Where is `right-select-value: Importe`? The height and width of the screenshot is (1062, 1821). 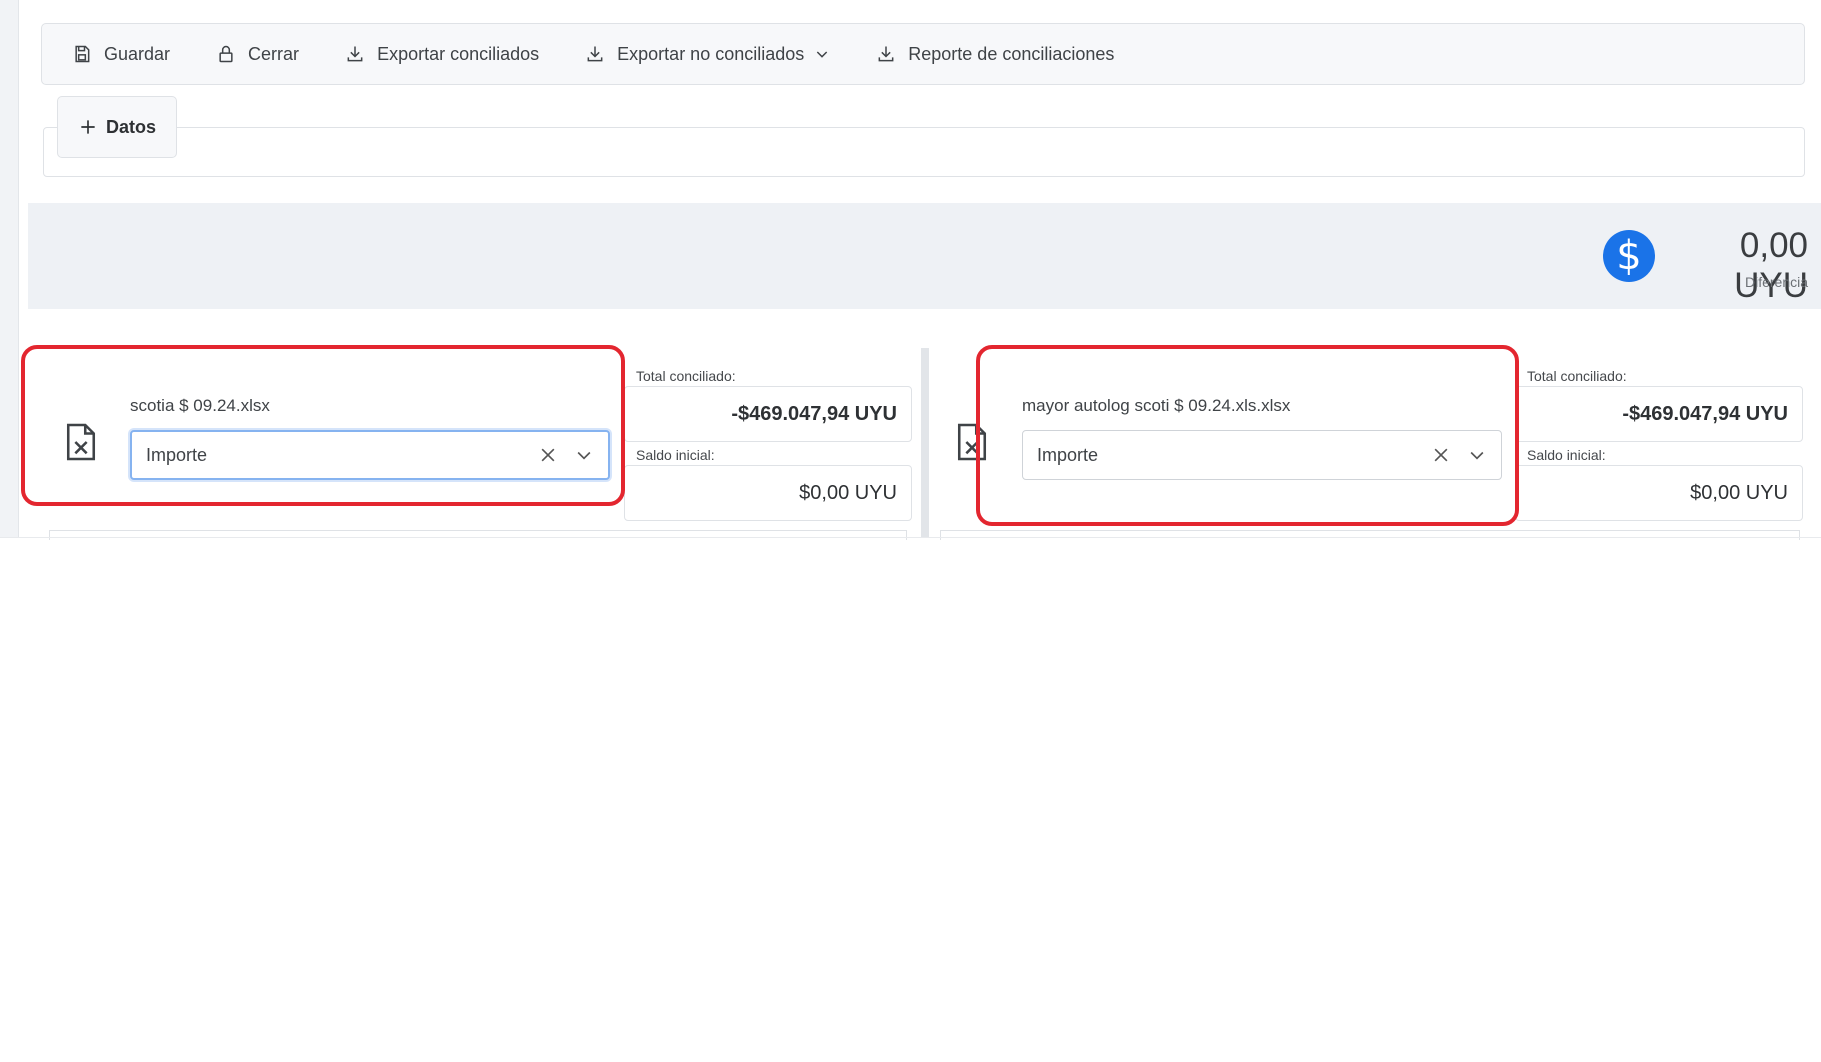
right-select-value: Importe is located at coordinates (1068, 454).